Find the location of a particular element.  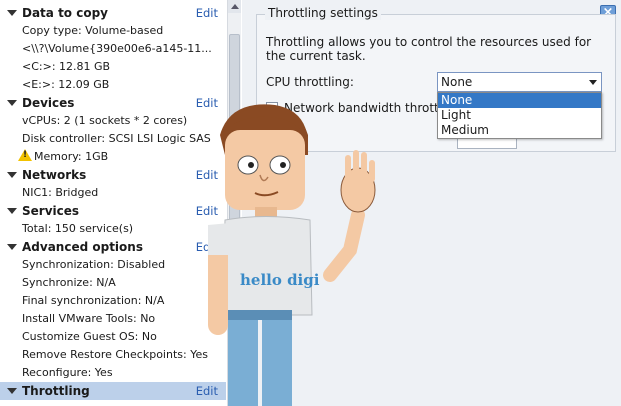

section-throttling: Throttling Edit is located at coordinates (113, 391).